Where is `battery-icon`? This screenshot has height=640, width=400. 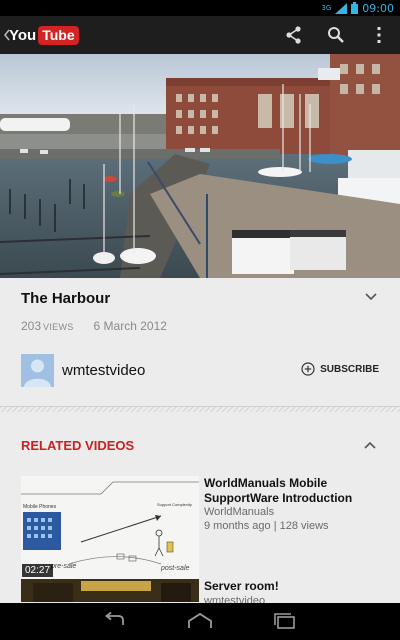
battery-icon is located at coordinates (355, 8).